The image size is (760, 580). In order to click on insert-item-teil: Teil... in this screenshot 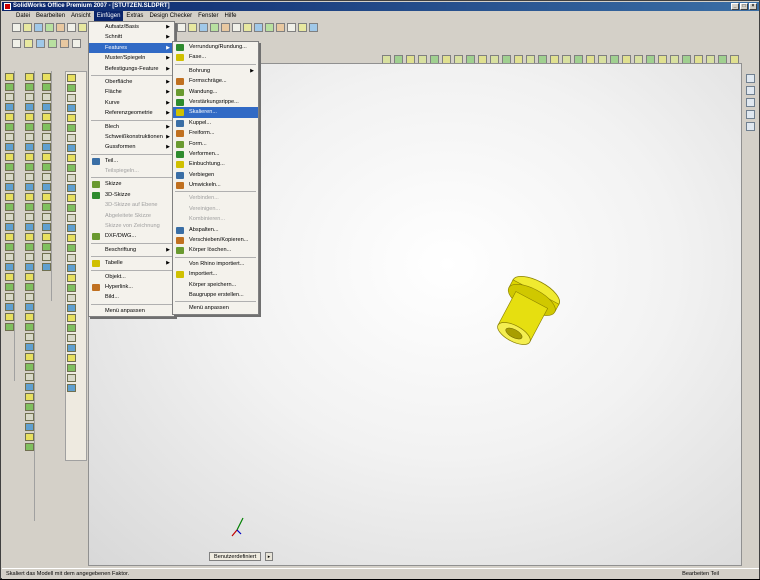, I will do `click(131, 161)`.